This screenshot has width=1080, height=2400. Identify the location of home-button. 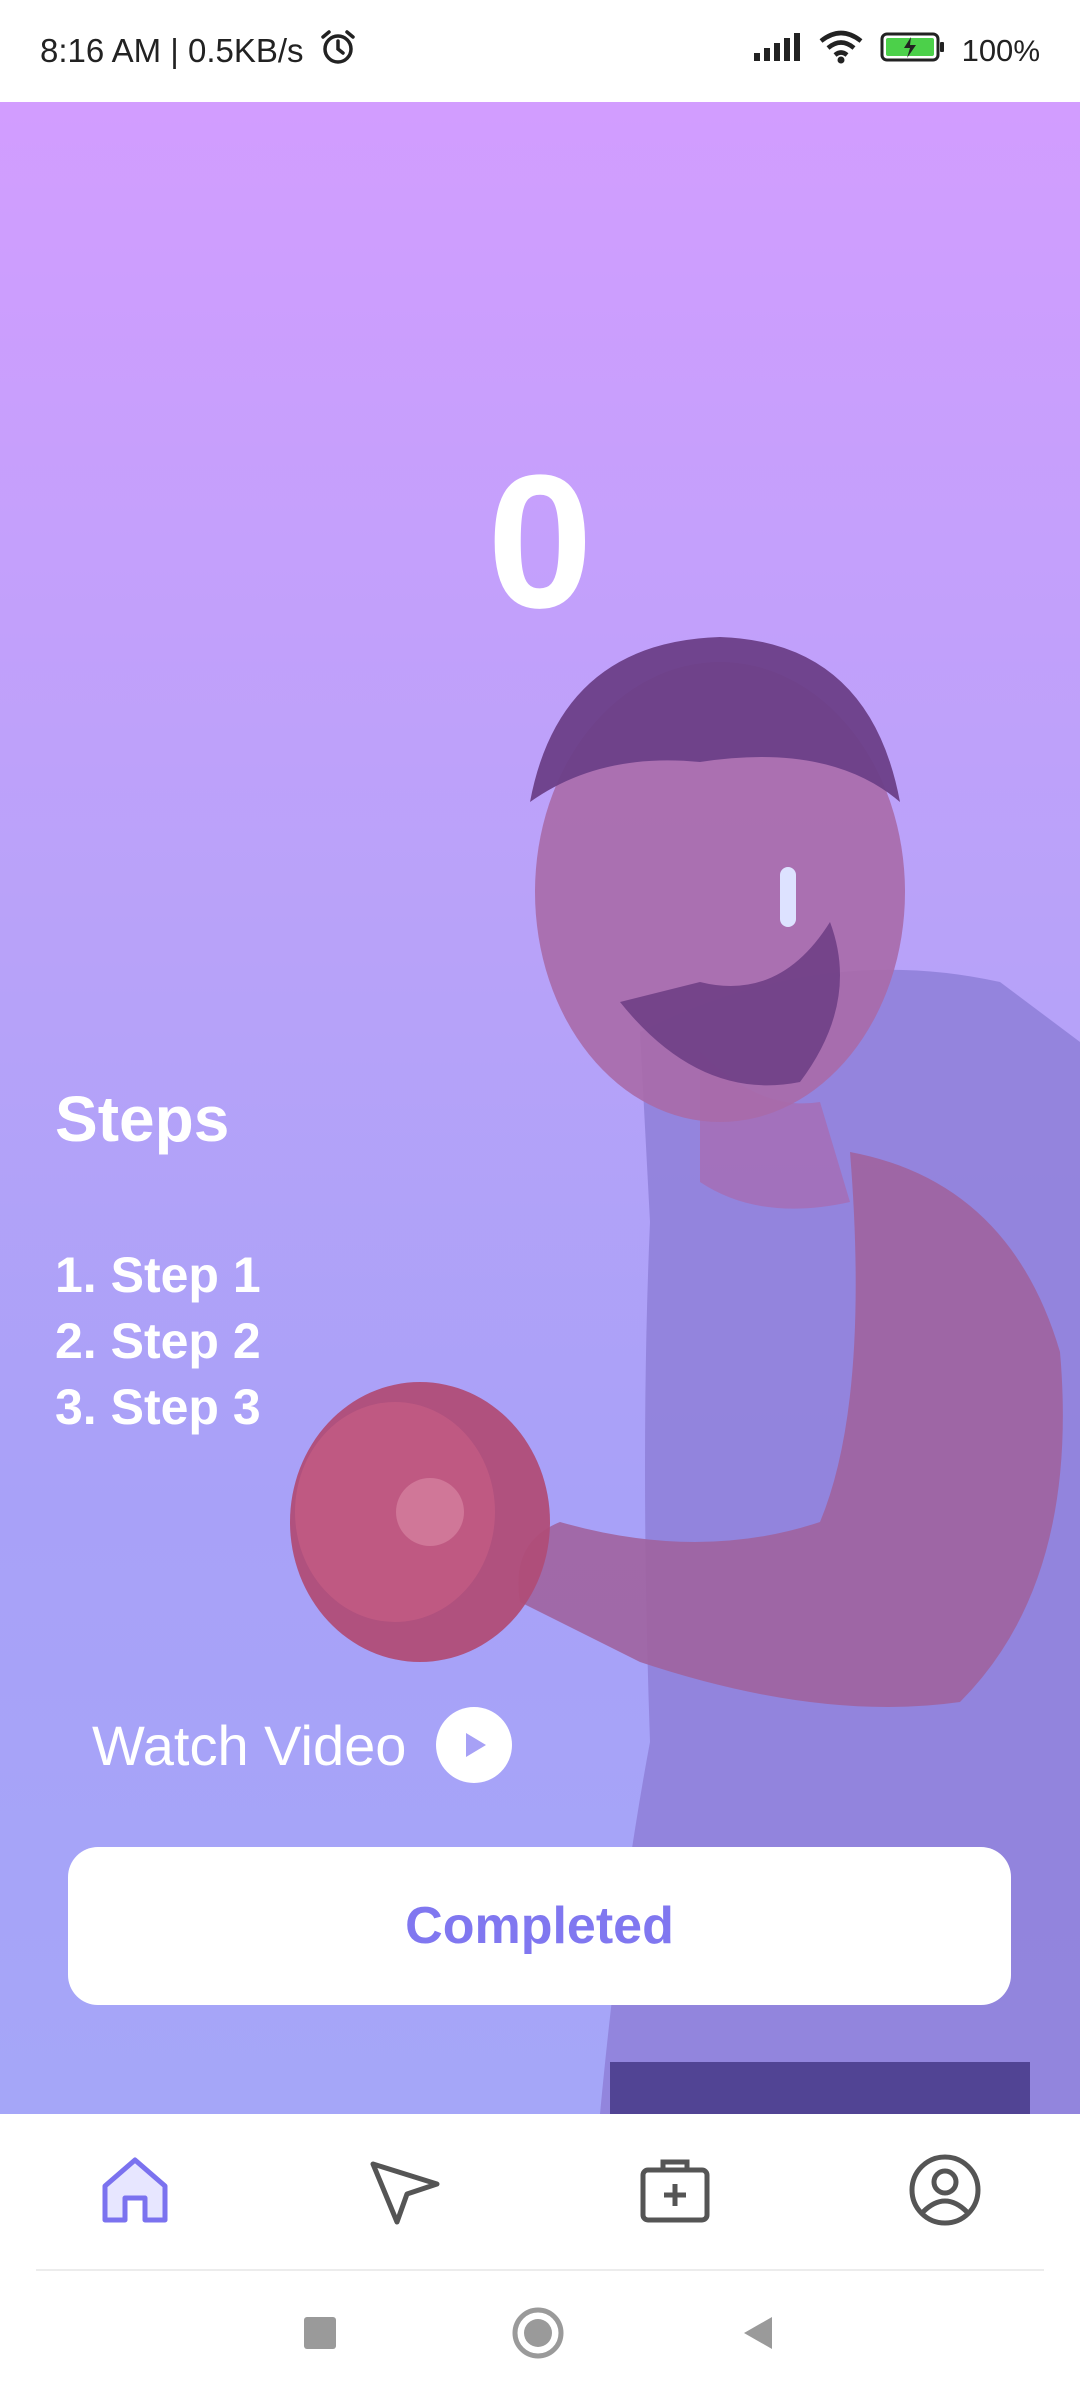
(538, 2335).